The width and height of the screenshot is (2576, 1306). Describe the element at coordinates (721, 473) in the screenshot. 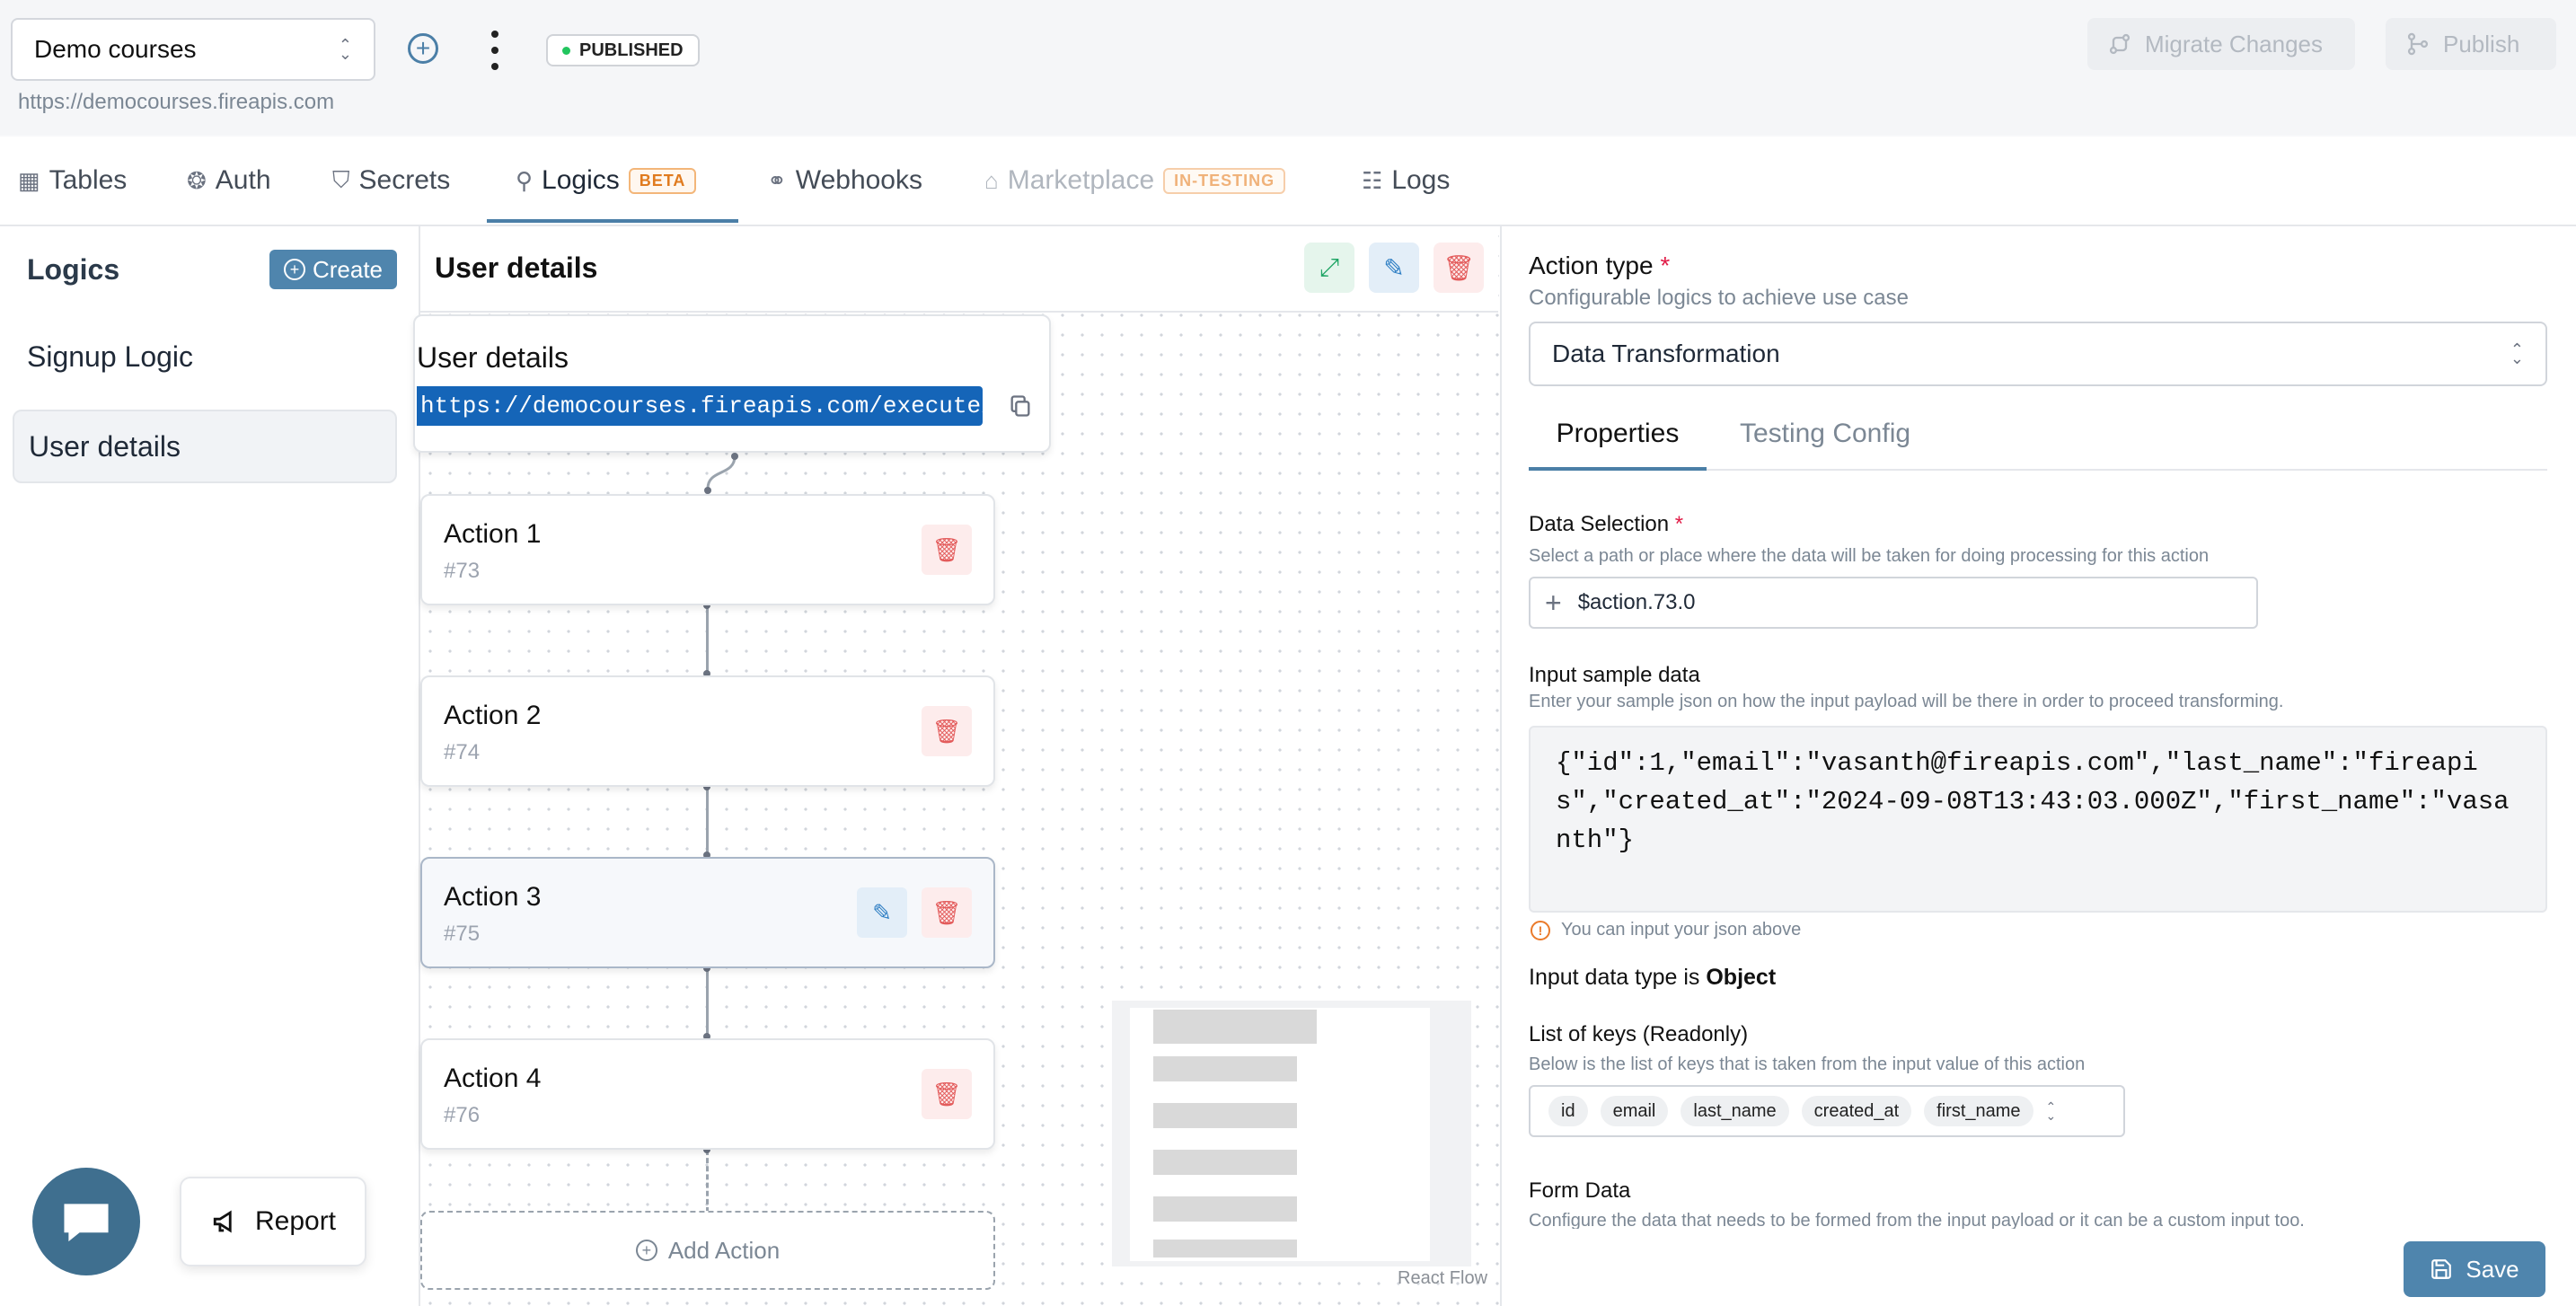

I see `edge-connector` at that location.